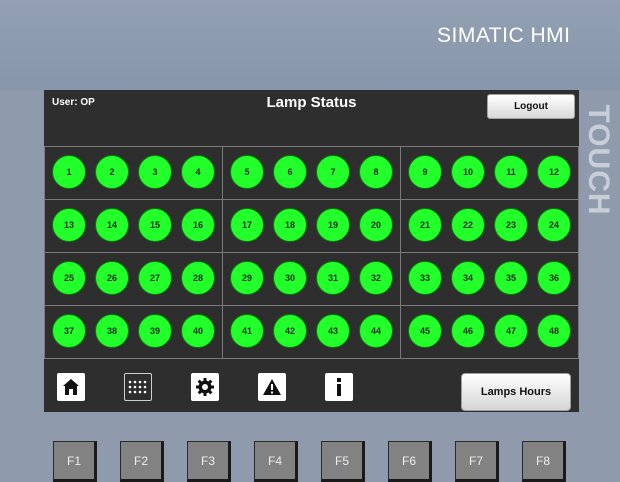 Image resolution: width=620 pixels, height=482 pixels. Describe the element at coordinates (276, 461) in the screenshot. I see `function-key-f4: F4` at that location.